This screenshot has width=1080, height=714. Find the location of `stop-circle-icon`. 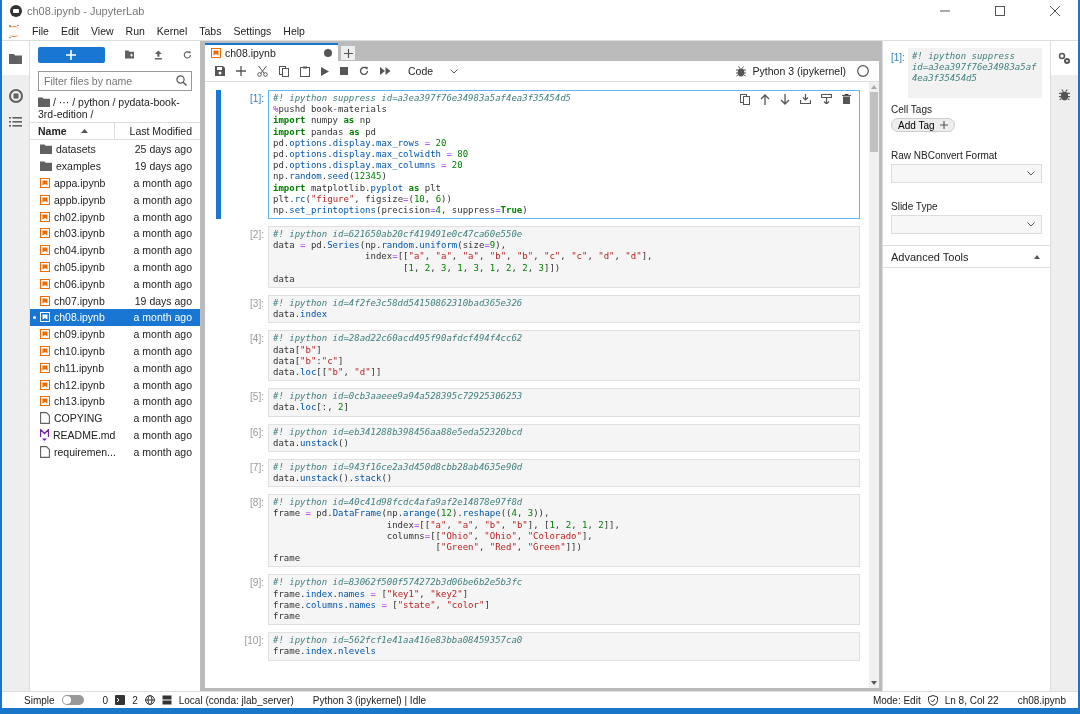

stop-circle-icon is located at coordinates (15, 96).